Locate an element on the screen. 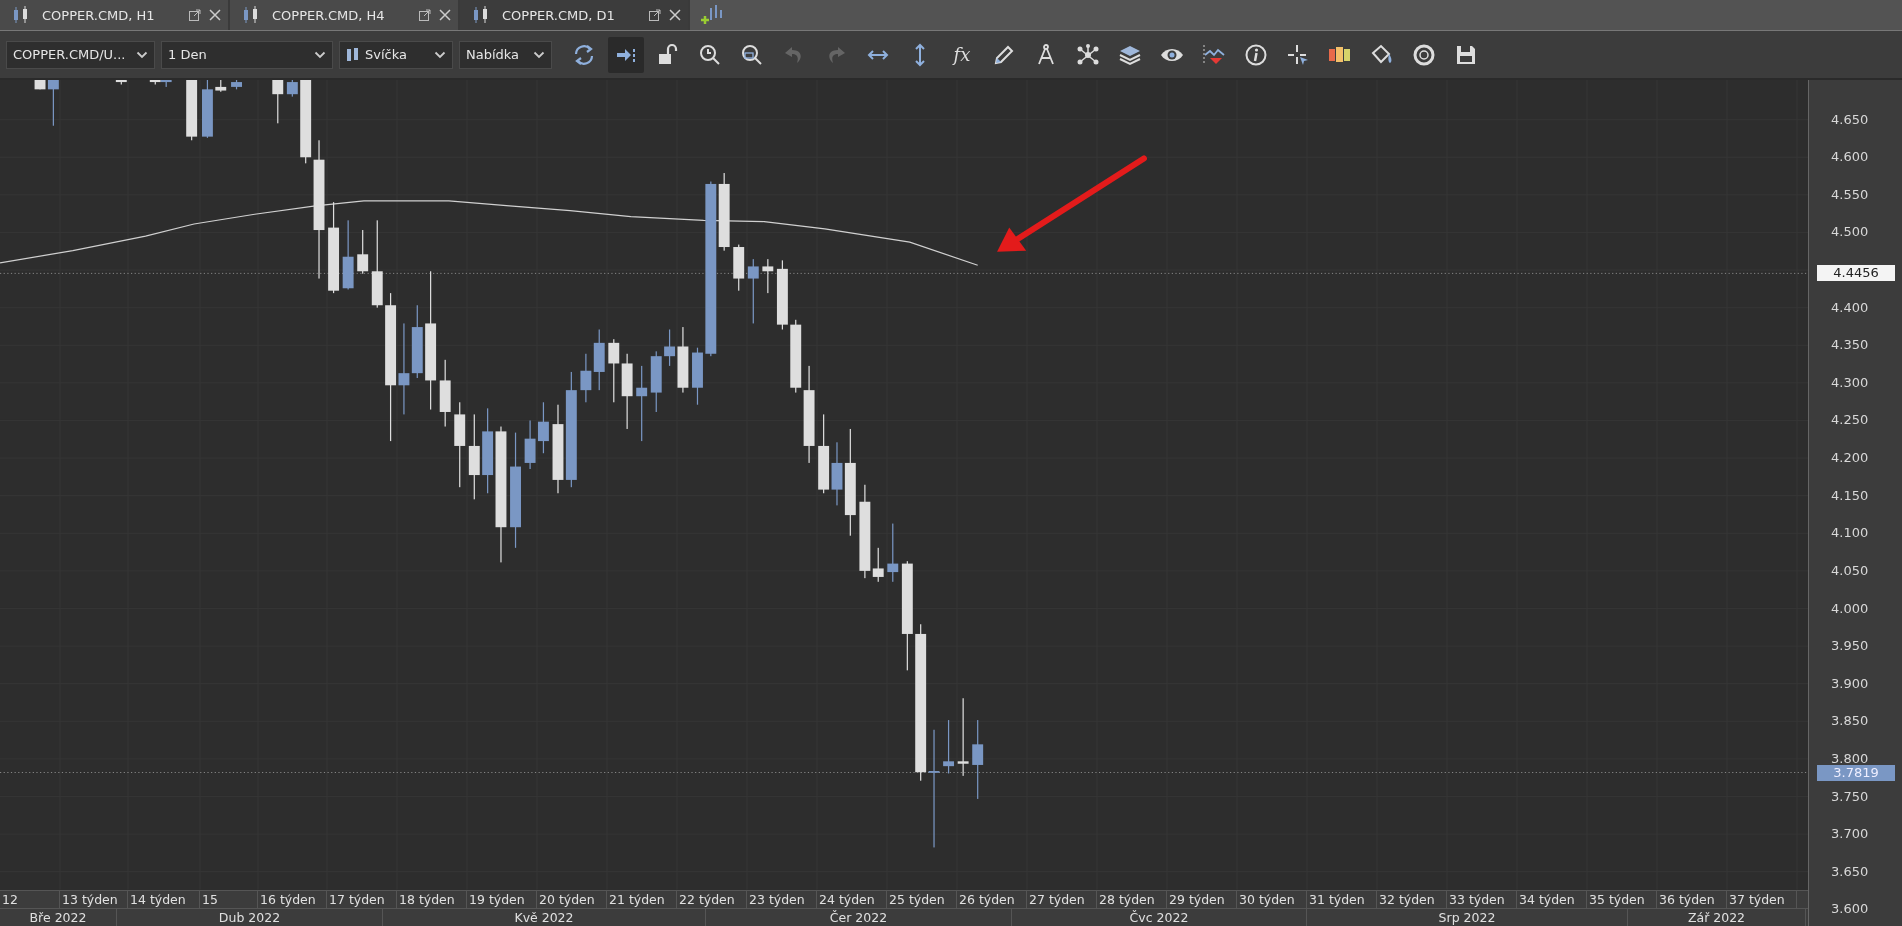 The width and height of the screenshot is (1902, 926). price-label: 4.650 is located at coordinates (1850, 119).